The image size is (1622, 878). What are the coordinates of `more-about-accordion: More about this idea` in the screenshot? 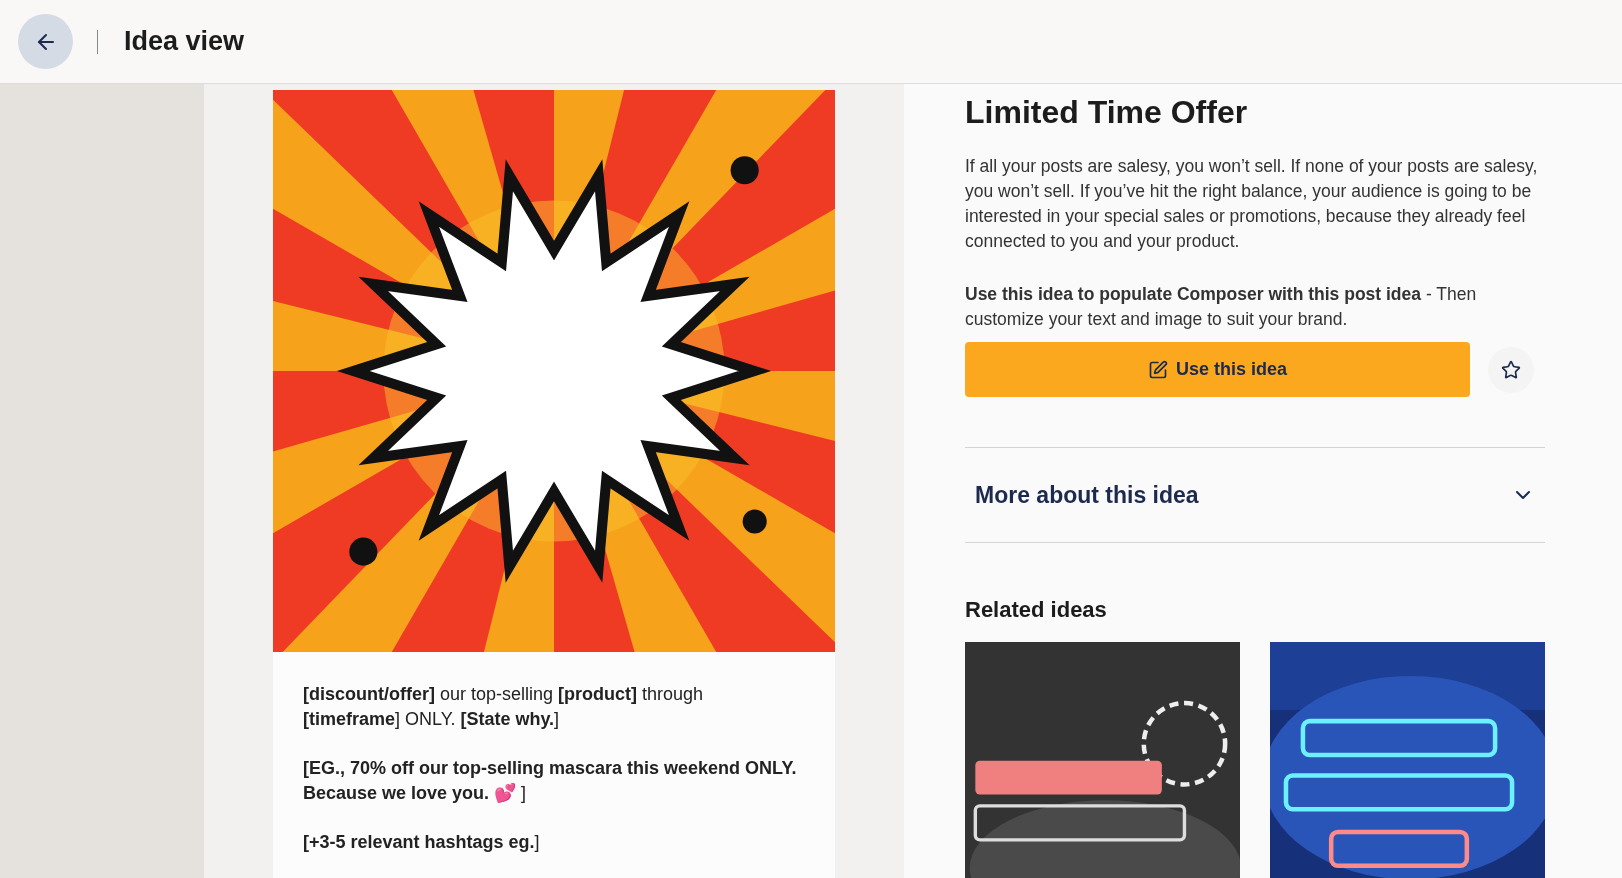 It's located at (1255, 495).